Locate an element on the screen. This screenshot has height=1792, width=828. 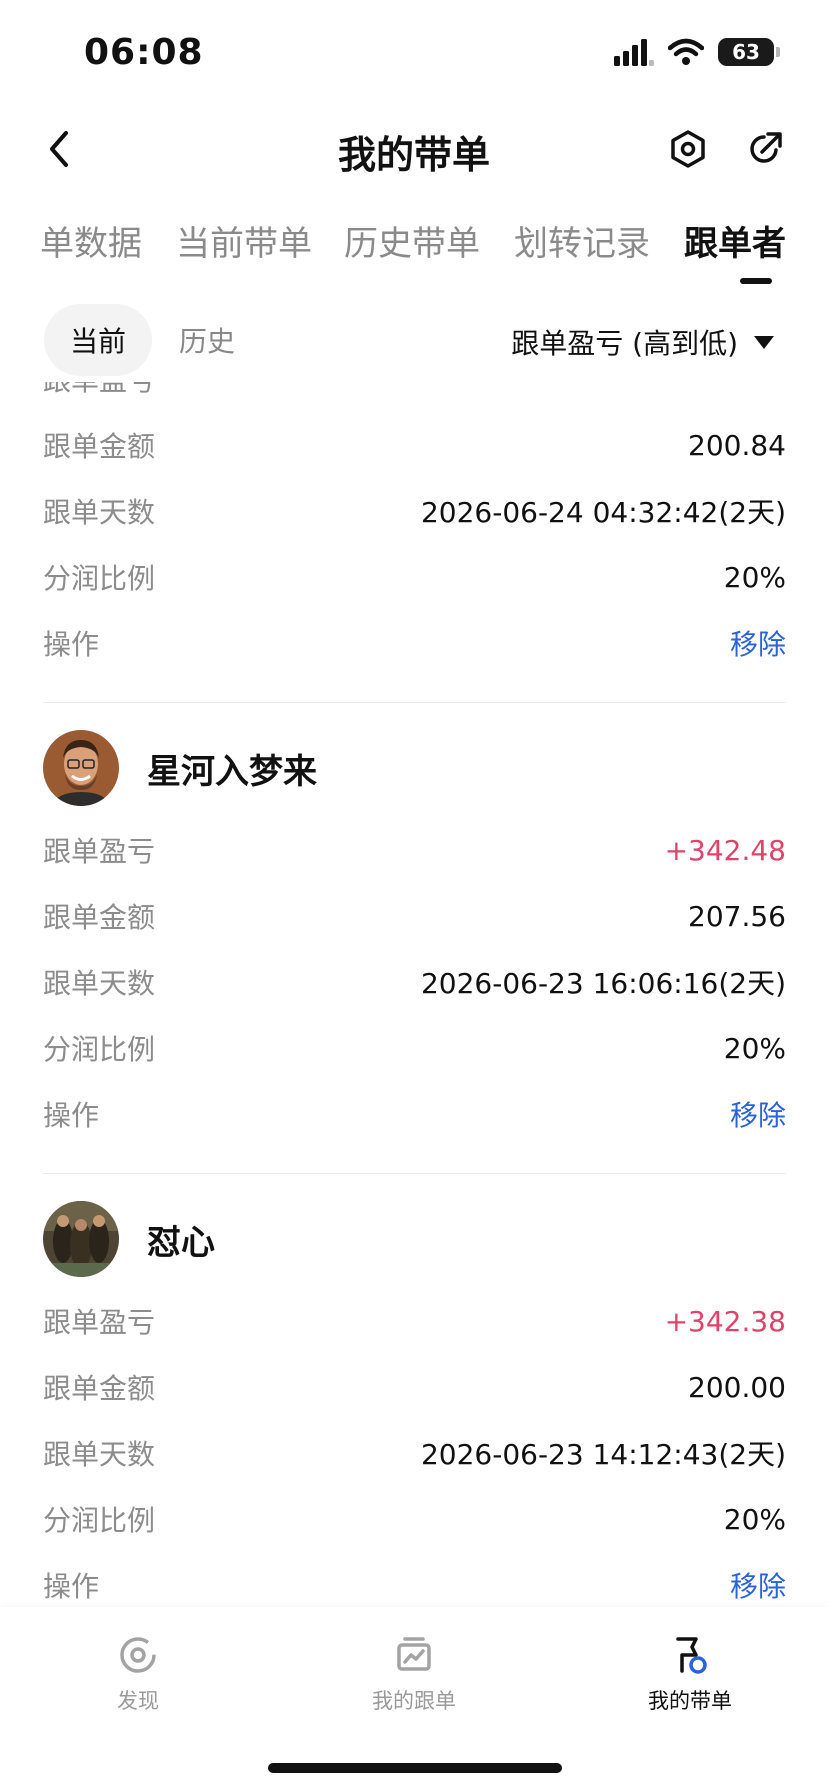
filter-row: 当前 历史 跟单盈亏 (高到低) is located at coordinates (414, 340).